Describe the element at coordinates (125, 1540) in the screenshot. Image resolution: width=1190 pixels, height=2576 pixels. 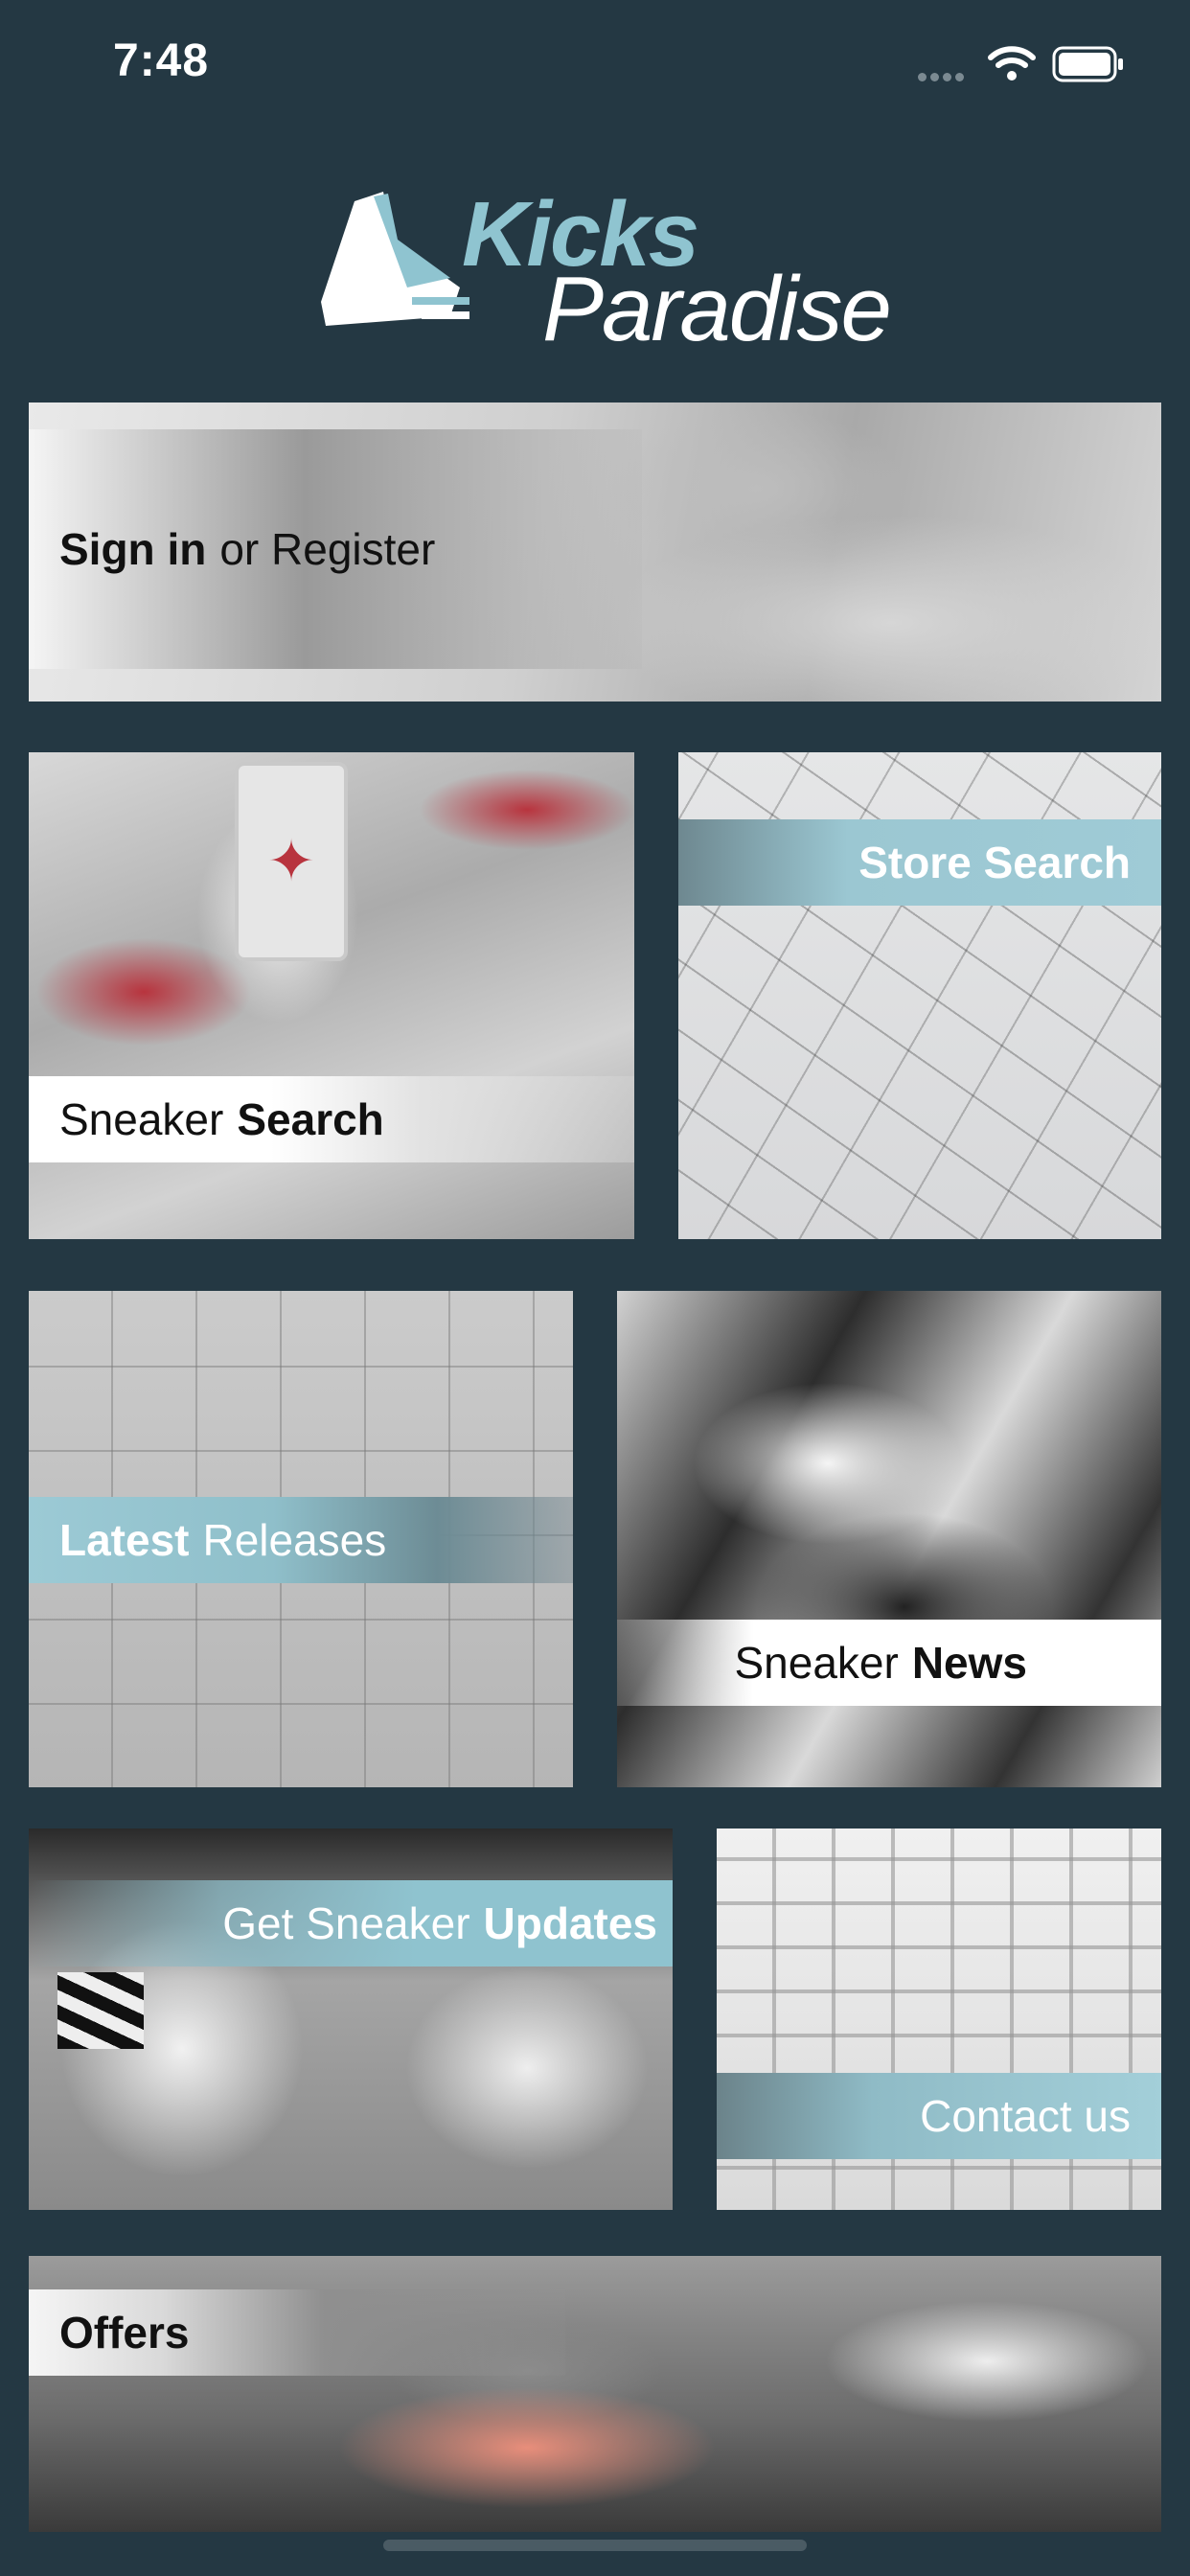
I see `latest-releases-label-bold: Latest` at that location.